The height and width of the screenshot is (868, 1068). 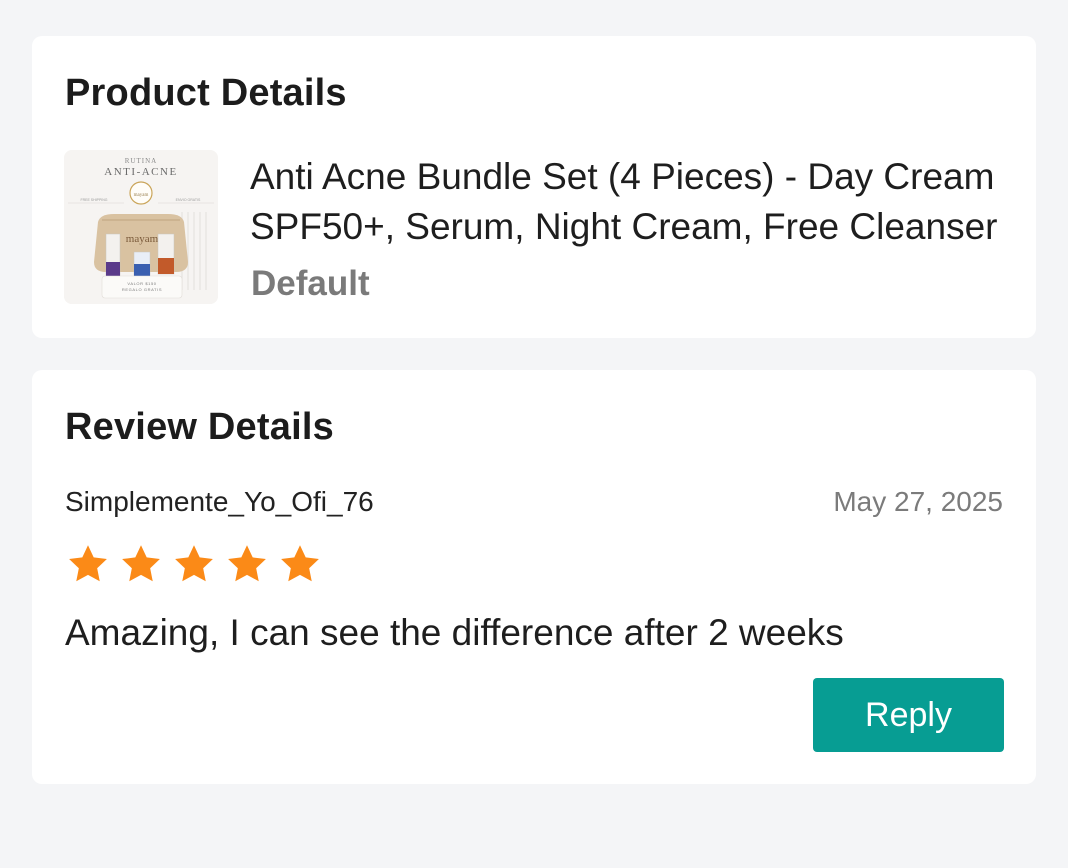 I want to click on review-date: May 27, 2025, so click(x=918, y=501).